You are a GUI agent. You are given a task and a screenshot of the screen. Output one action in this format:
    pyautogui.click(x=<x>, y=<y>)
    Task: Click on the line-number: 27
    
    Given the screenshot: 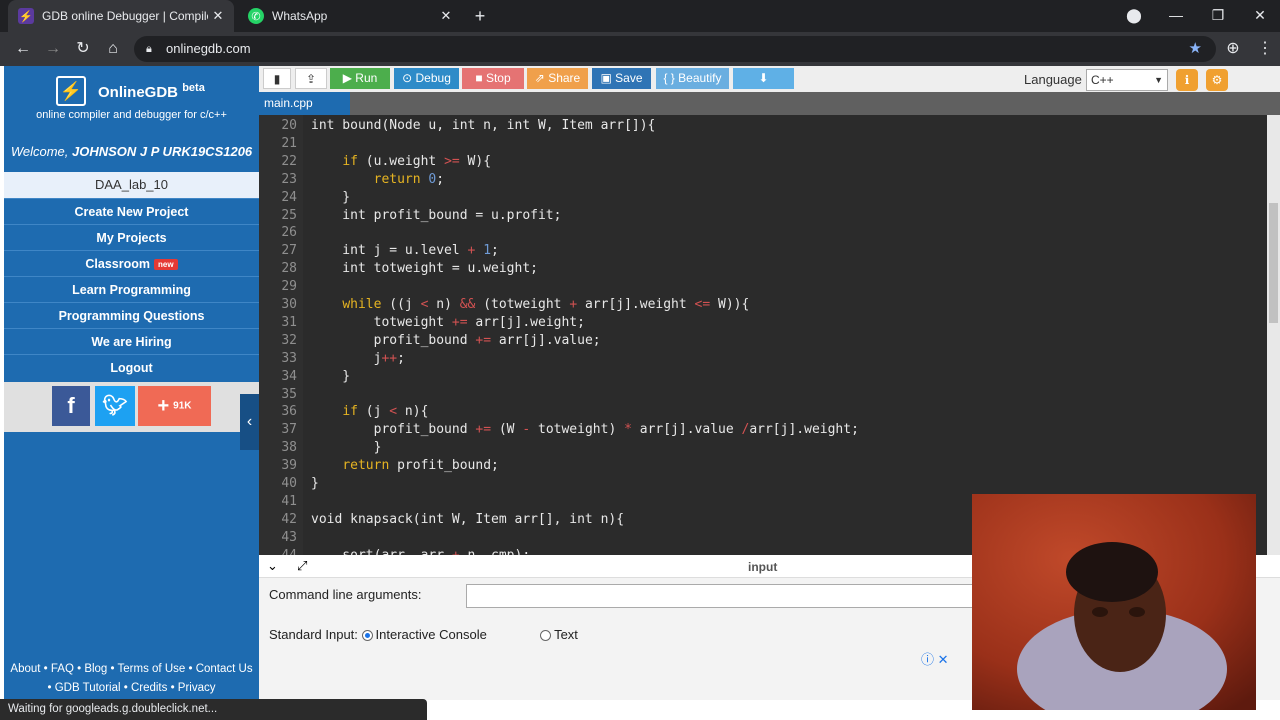 What is the action you would take?
    pyautogui.click(x=289, y=251)
    